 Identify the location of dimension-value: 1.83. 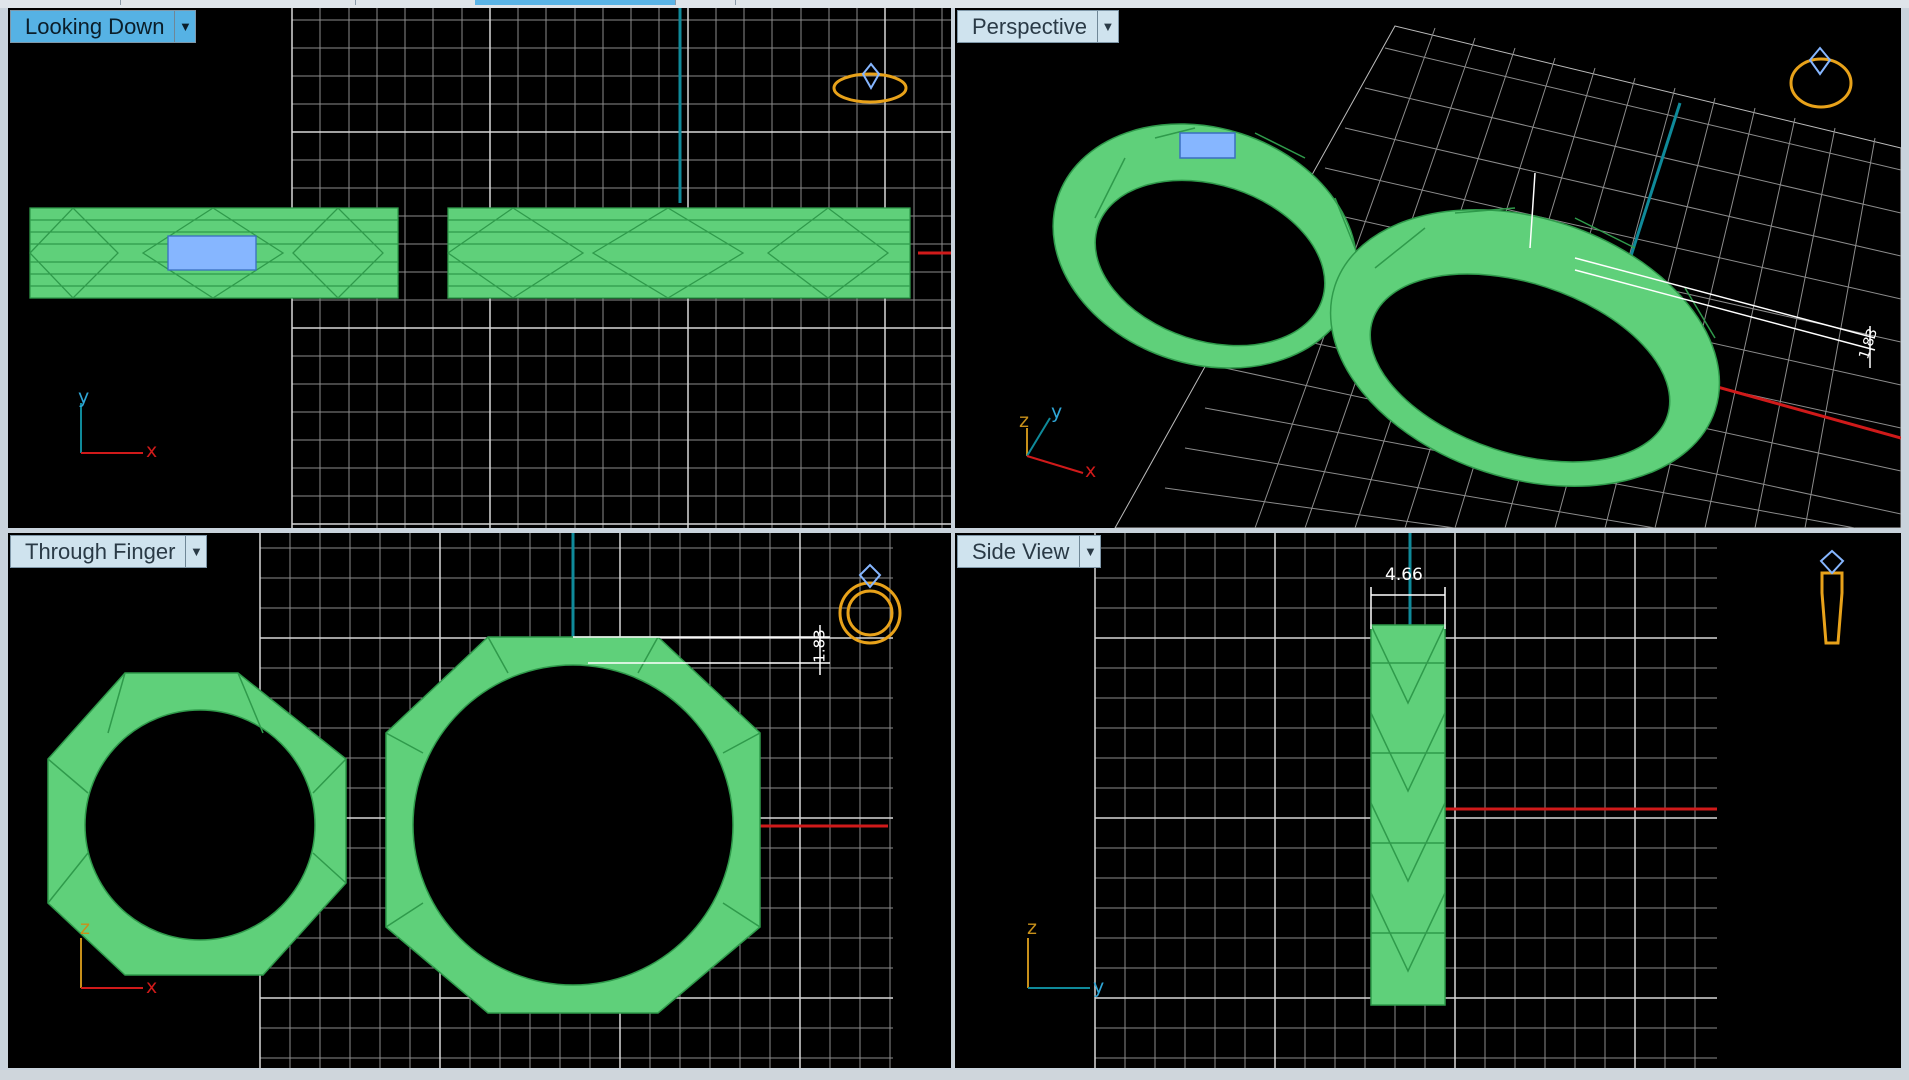
(819, 646).